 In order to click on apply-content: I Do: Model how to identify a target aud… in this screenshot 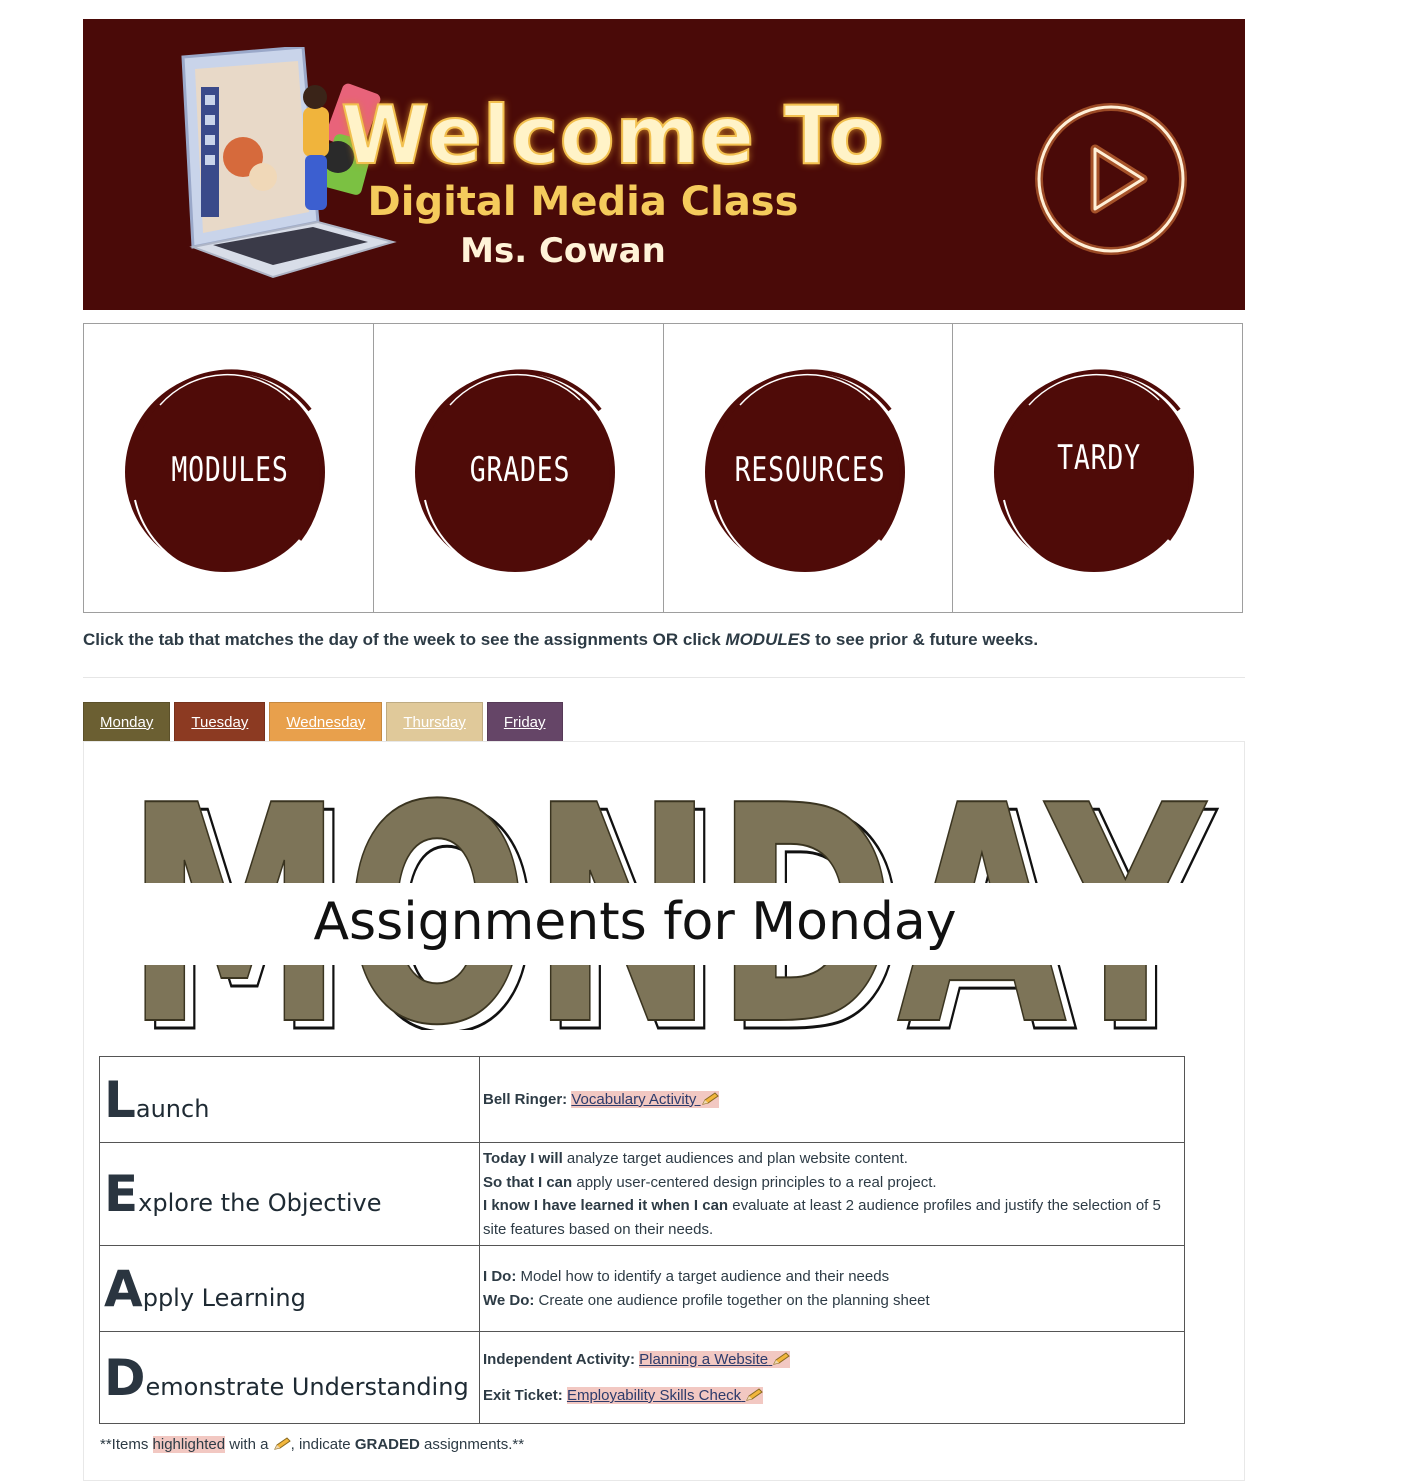, I will do `click(832, 1288)`.